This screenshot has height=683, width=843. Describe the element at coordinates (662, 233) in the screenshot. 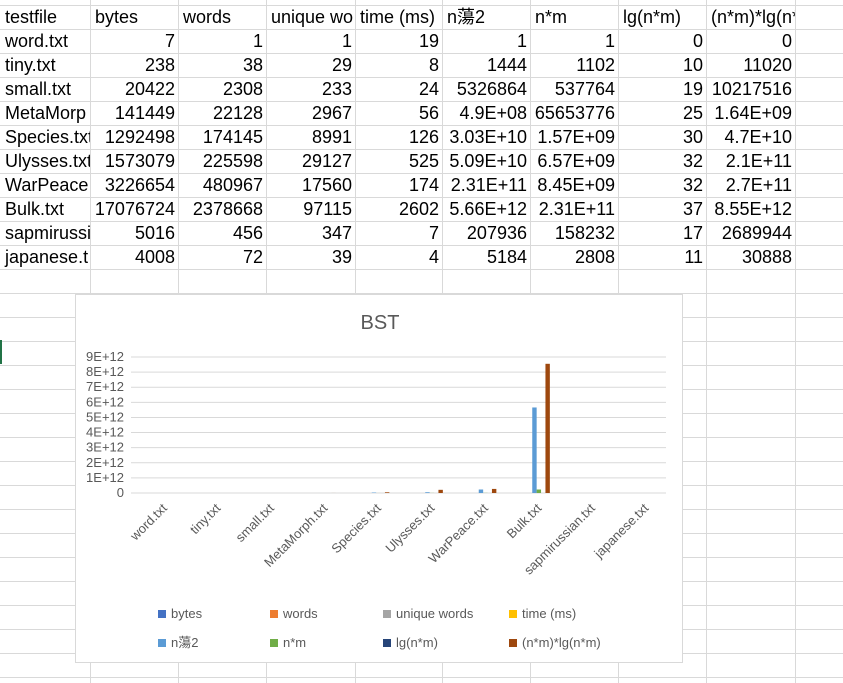

I see `data-cell: 17` at that location.